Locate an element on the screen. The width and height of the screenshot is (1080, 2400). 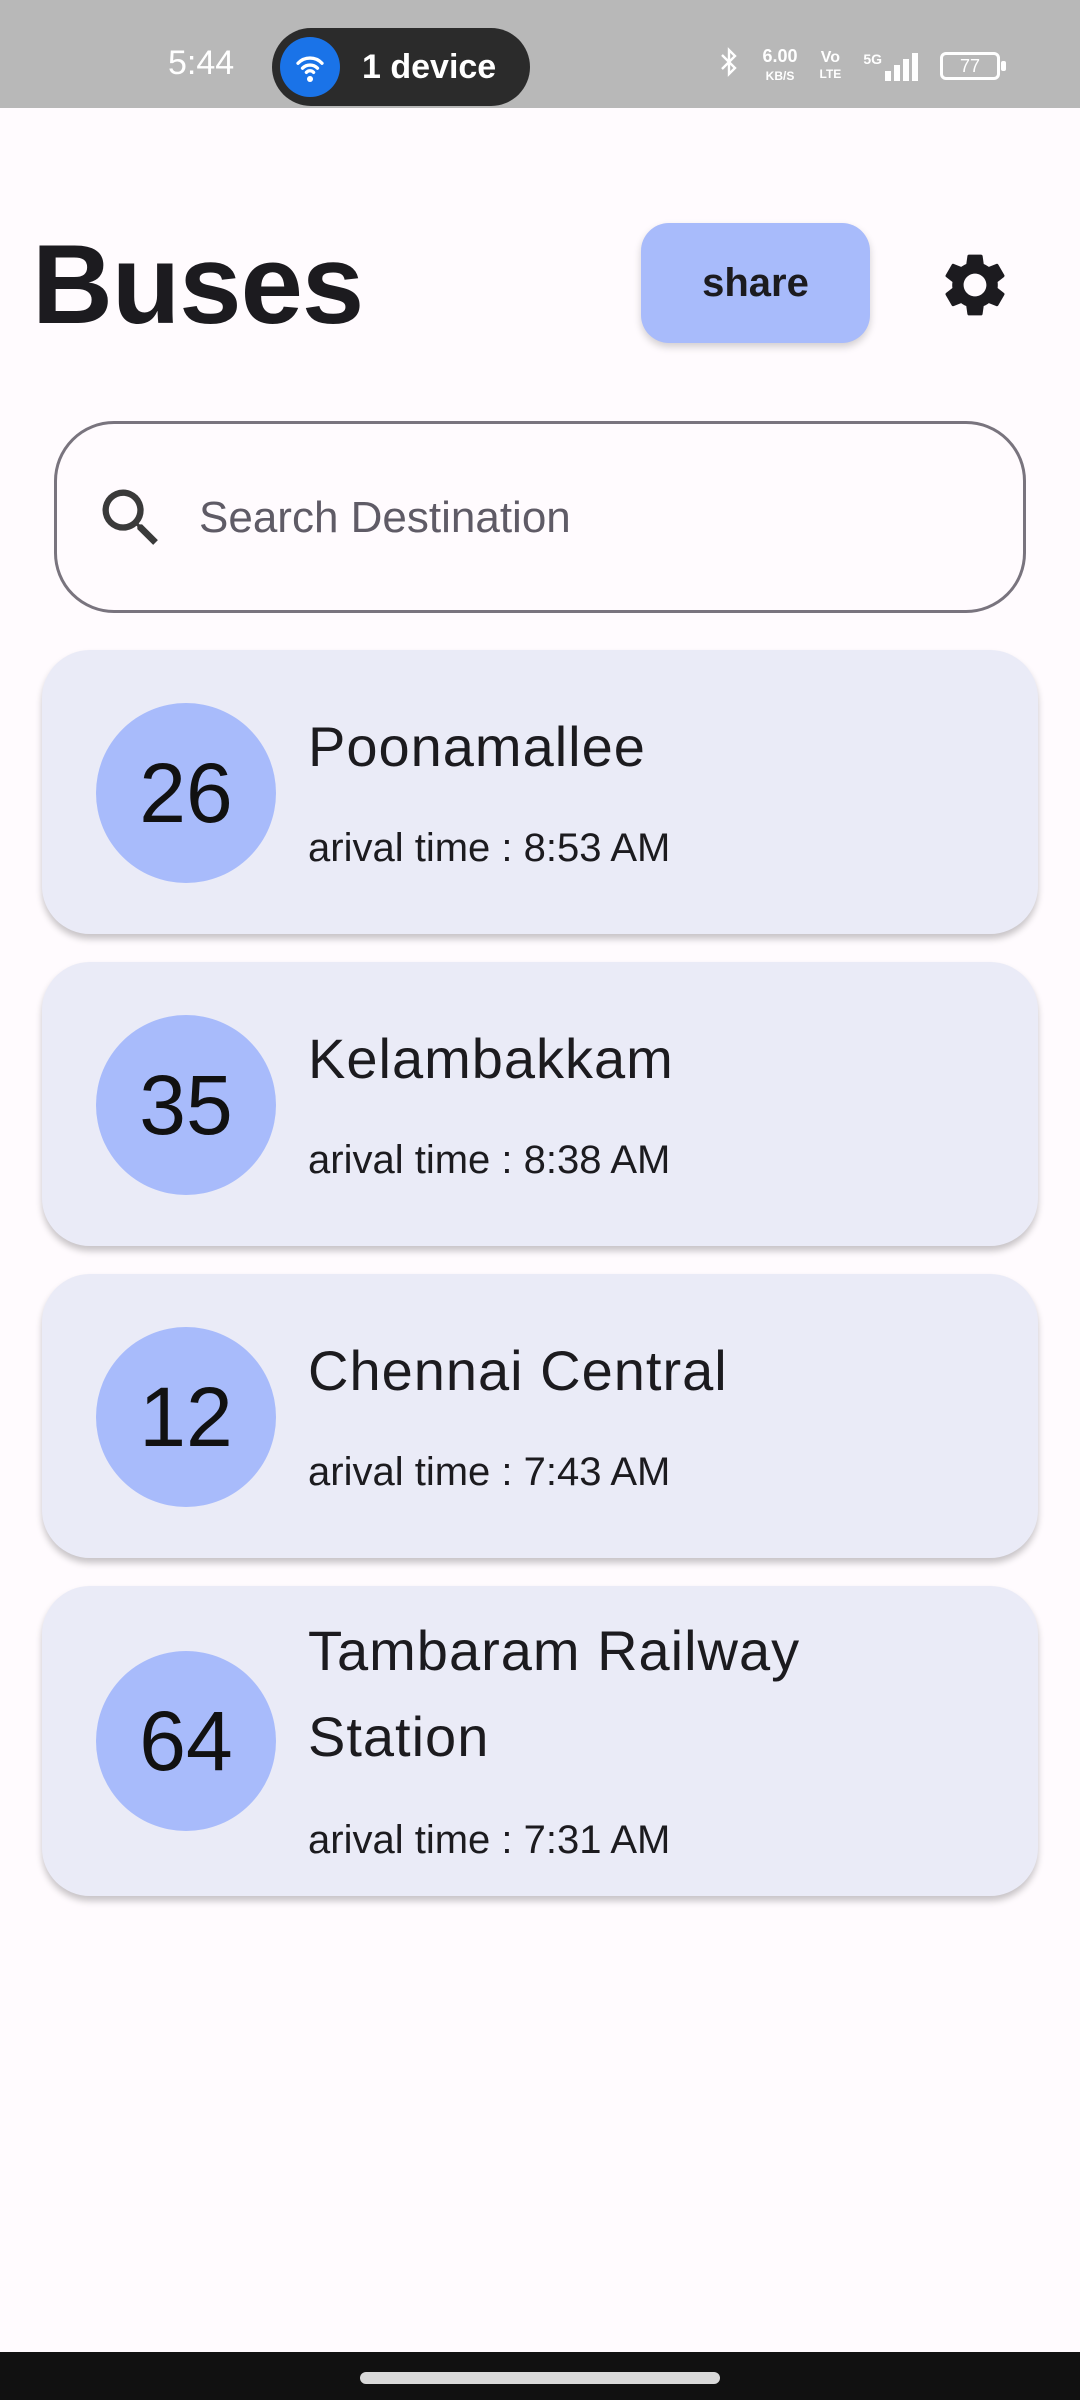
network-type-label: 5G is located at coordinates (872, 59).